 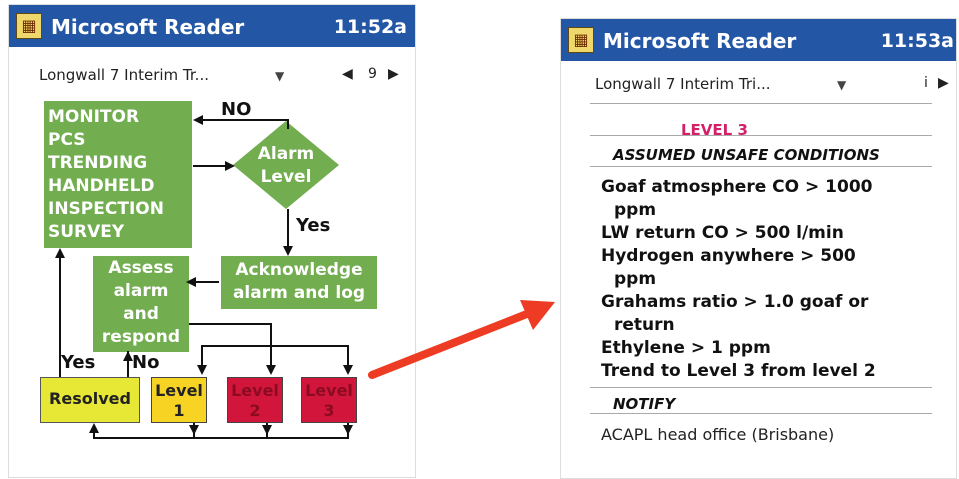 I want to click on level-1-box: Level 1, so click(x=179, y=400).